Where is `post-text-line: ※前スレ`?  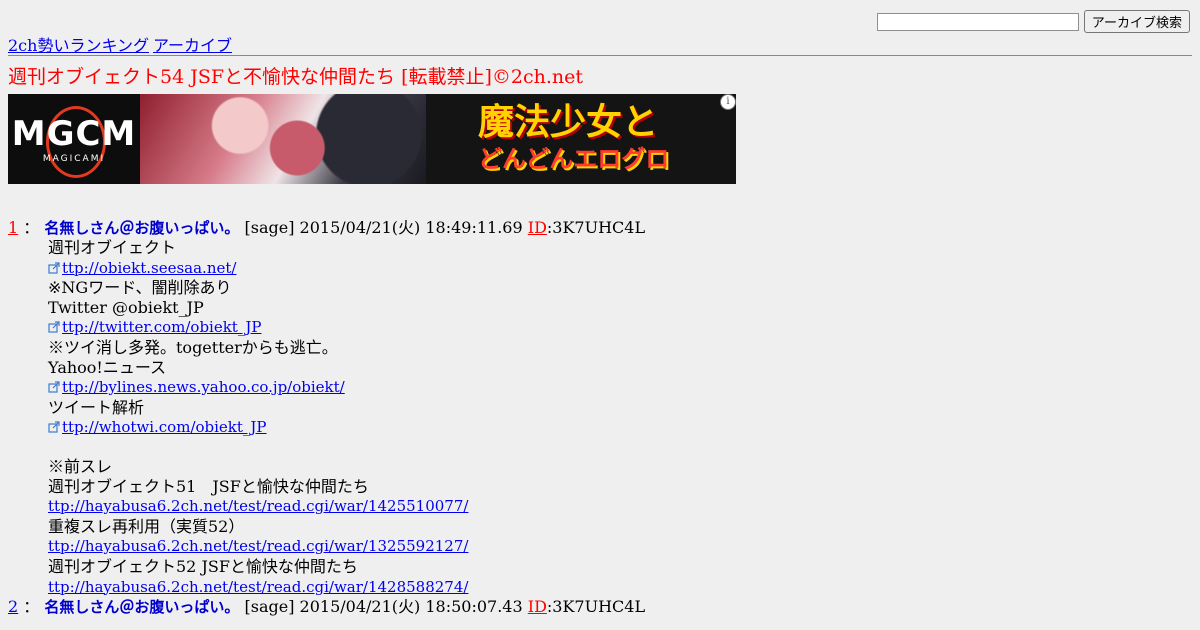
post-text-line: ※前スレ is located at coordinates (80, 466).